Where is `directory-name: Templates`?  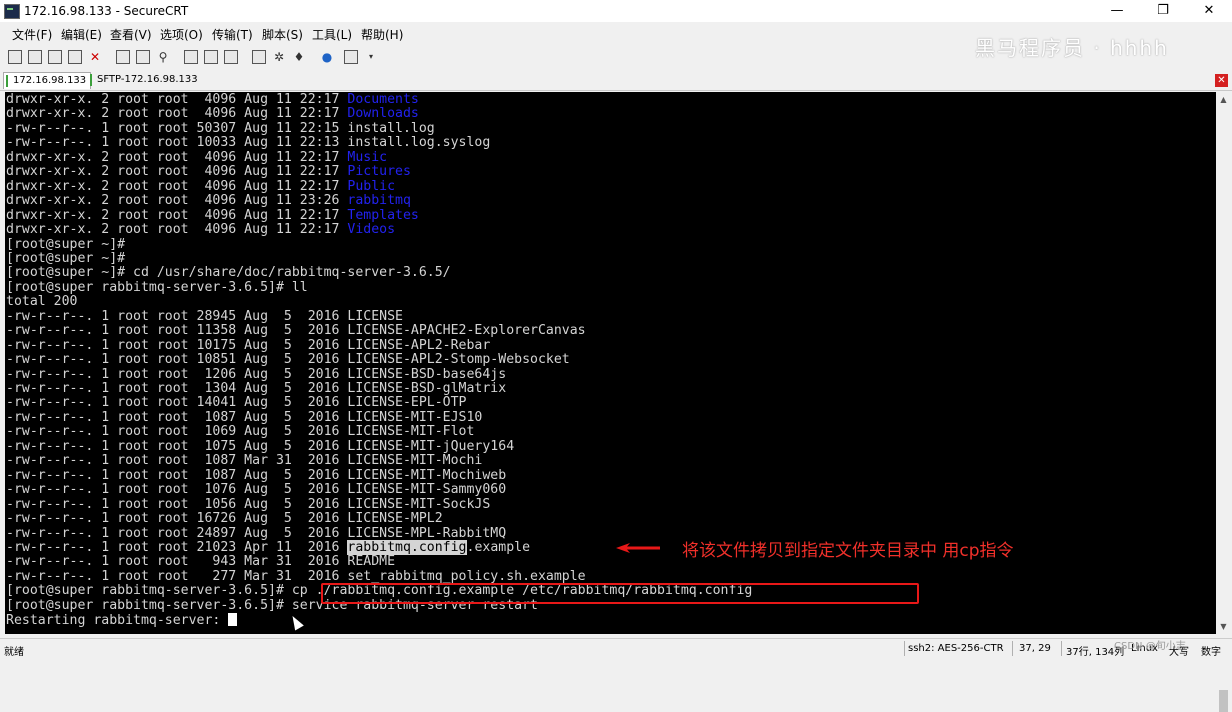 directory-name: Templates is located at coordinates (383, 215).